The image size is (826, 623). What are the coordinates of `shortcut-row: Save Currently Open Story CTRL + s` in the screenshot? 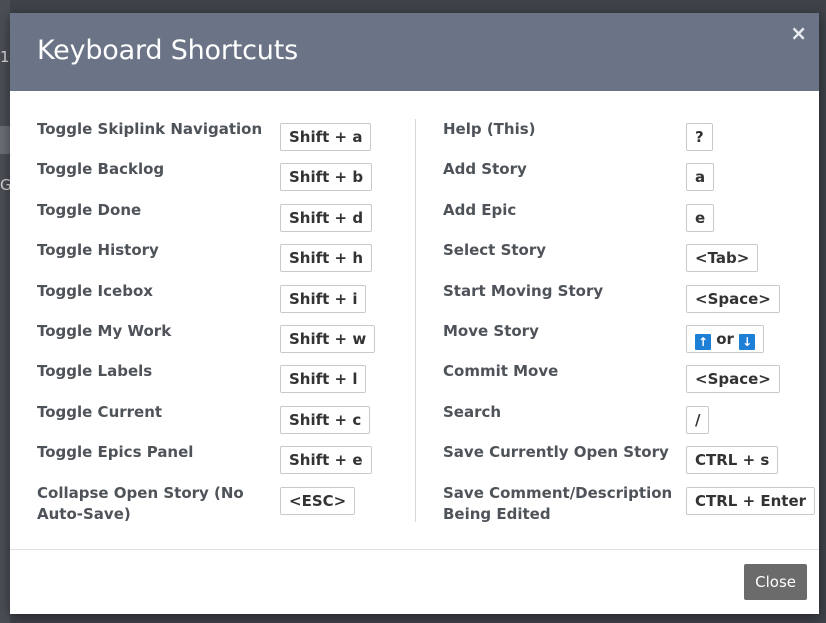 It's located at (628, 462).